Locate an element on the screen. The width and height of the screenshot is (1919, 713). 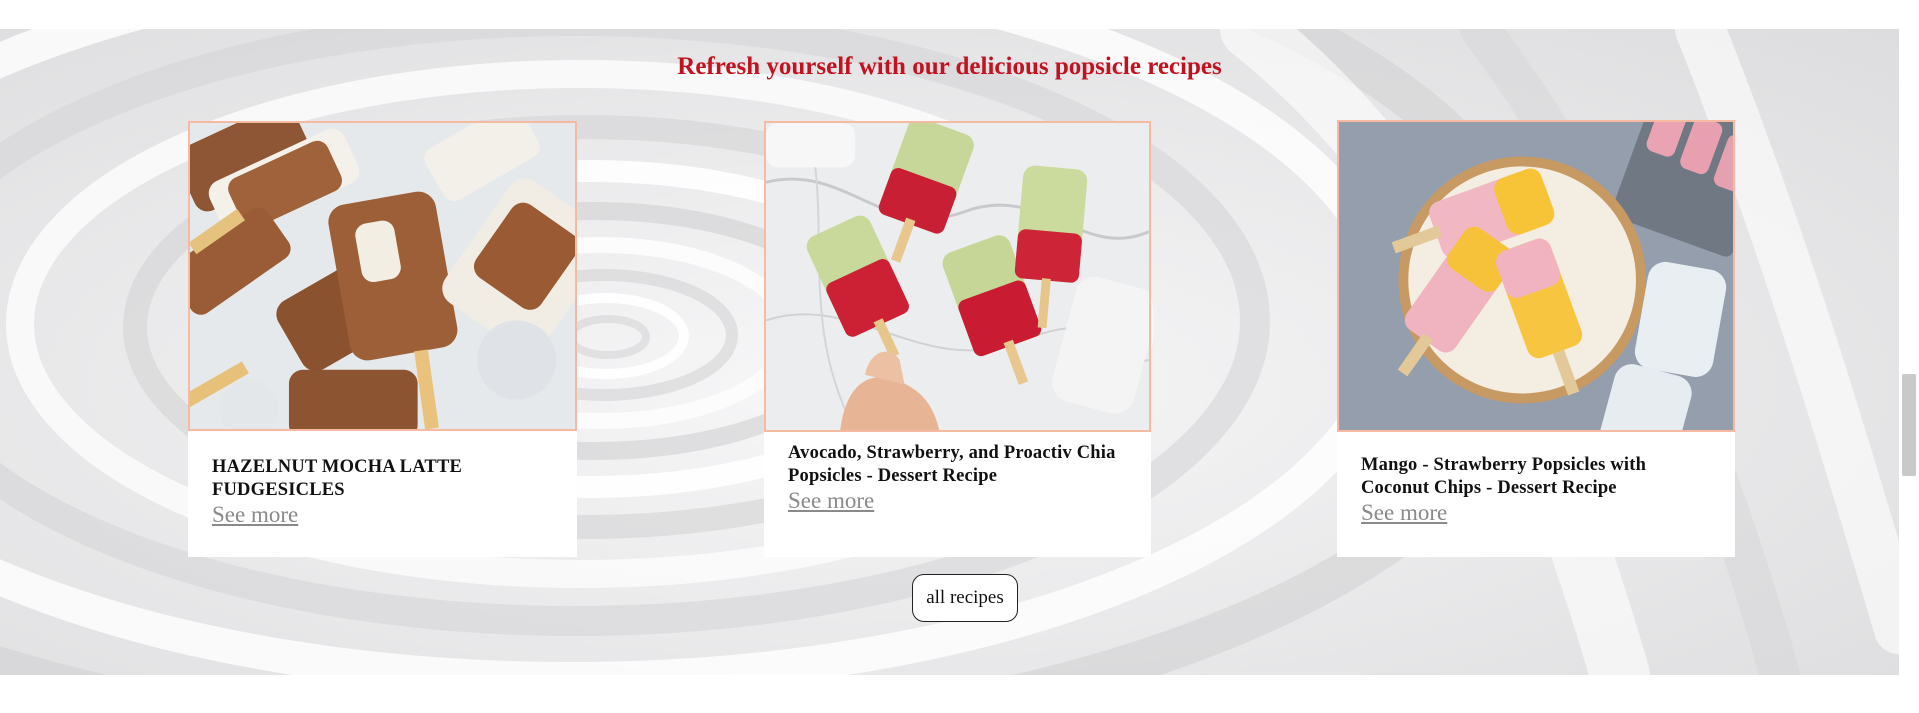
scrollbar-thumb is located at coordinates (1909, 425).